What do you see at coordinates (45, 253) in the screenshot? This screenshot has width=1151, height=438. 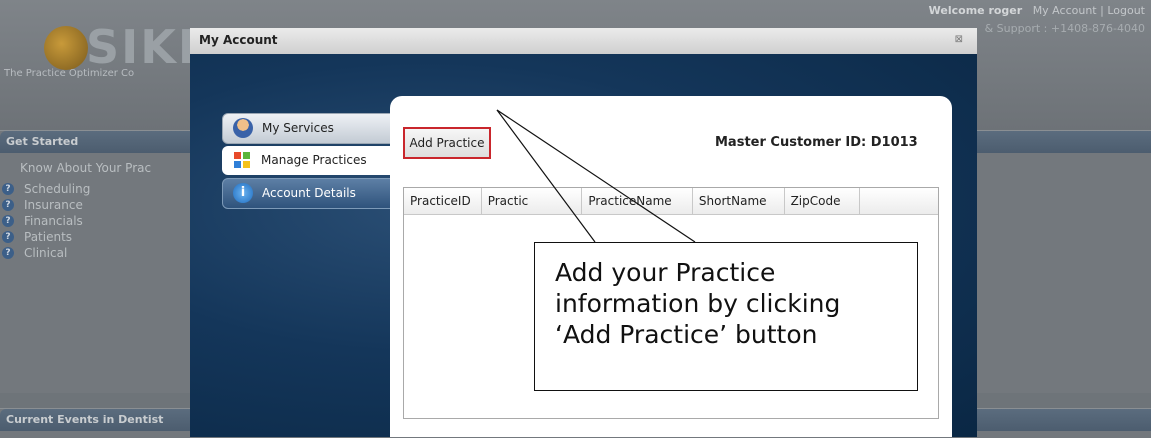 I see `list-item-clinical: ? Clinical` at bounding box center [45, 253].